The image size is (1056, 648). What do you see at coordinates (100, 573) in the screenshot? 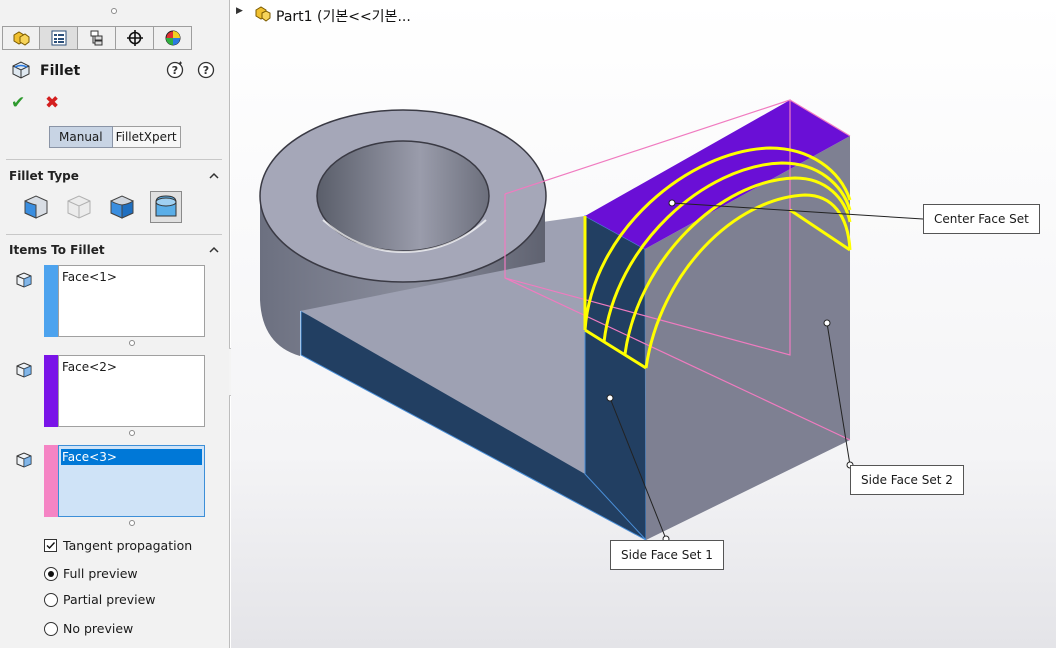
I see `full-preview-label: Full preview` at bounding box center [100, 573].